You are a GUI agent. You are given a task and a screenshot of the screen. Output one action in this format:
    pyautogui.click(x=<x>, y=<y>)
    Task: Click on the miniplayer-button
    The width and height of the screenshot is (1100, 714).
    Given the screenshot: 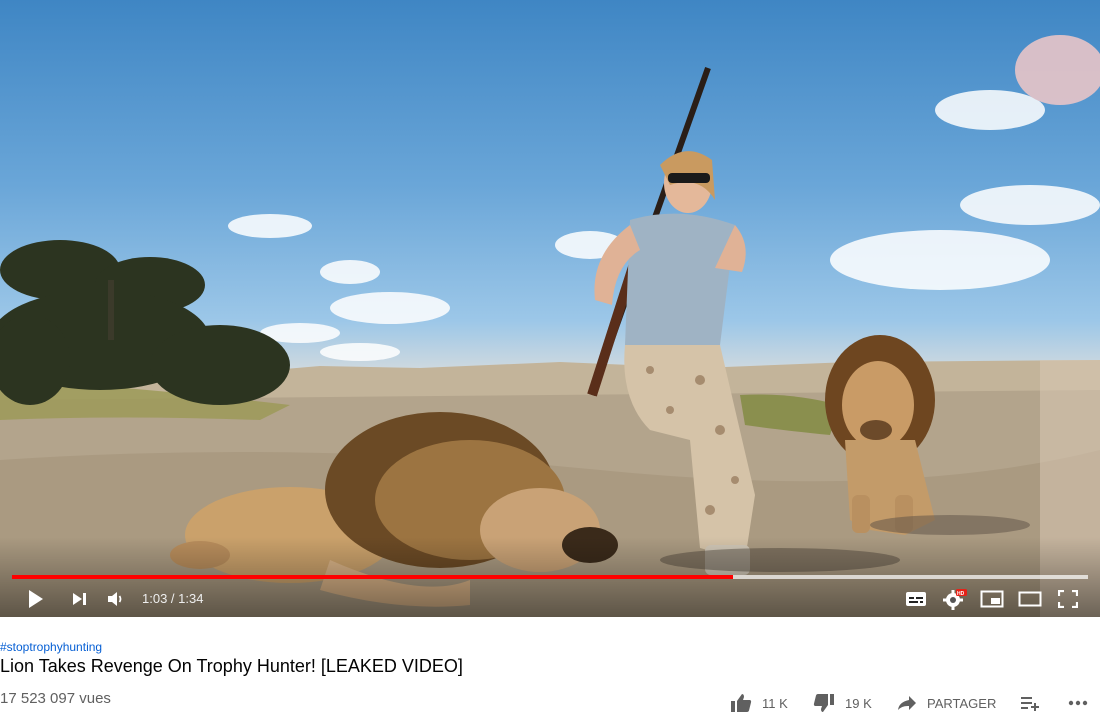 What is the action you would take?
    pyautogui.click(x=992, y=599)
    